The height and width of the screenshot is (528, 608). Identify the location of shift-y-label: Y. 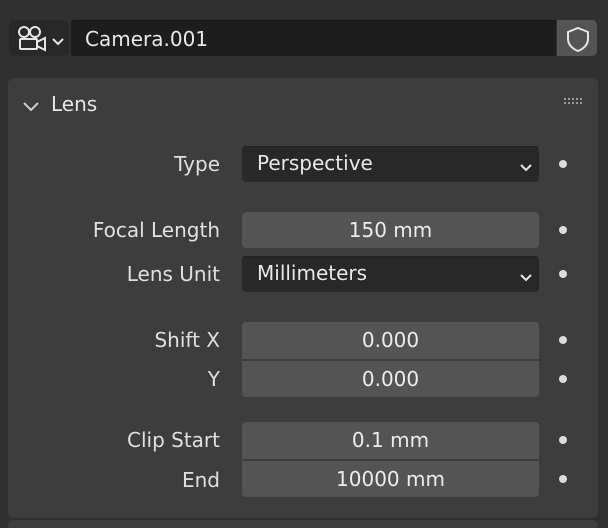
(213, 379).